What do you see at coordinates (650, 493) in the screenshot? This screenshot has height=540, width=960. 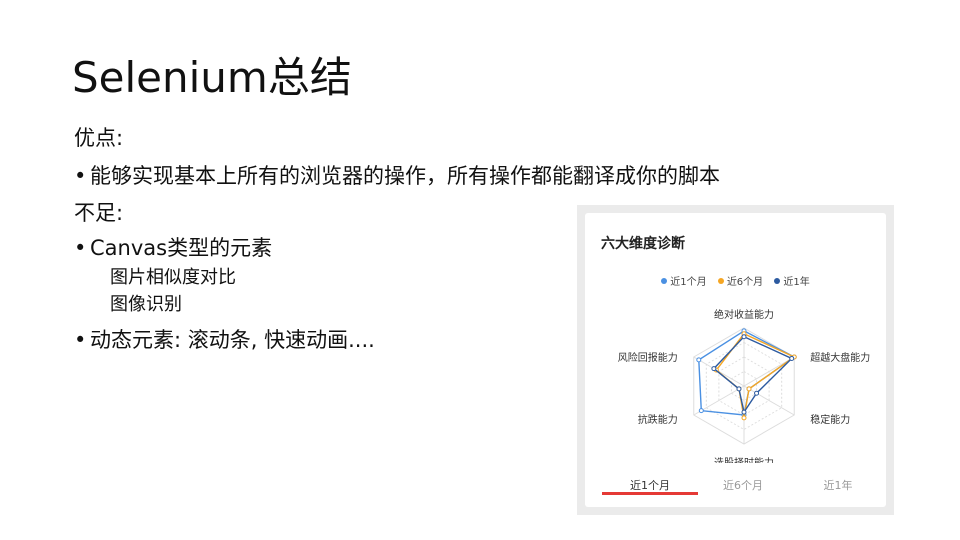 I see `active-tab-indicator` at bounding box center [650, 493].